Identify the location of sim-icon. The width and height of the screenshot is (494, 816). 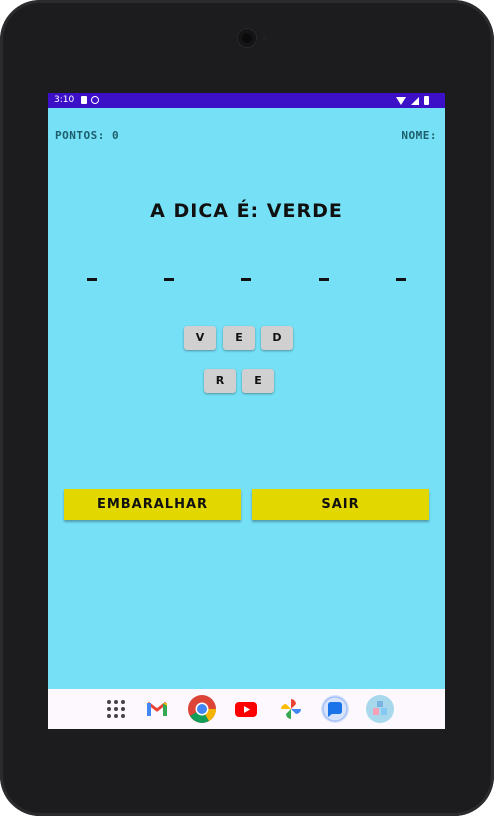
(84, 100).